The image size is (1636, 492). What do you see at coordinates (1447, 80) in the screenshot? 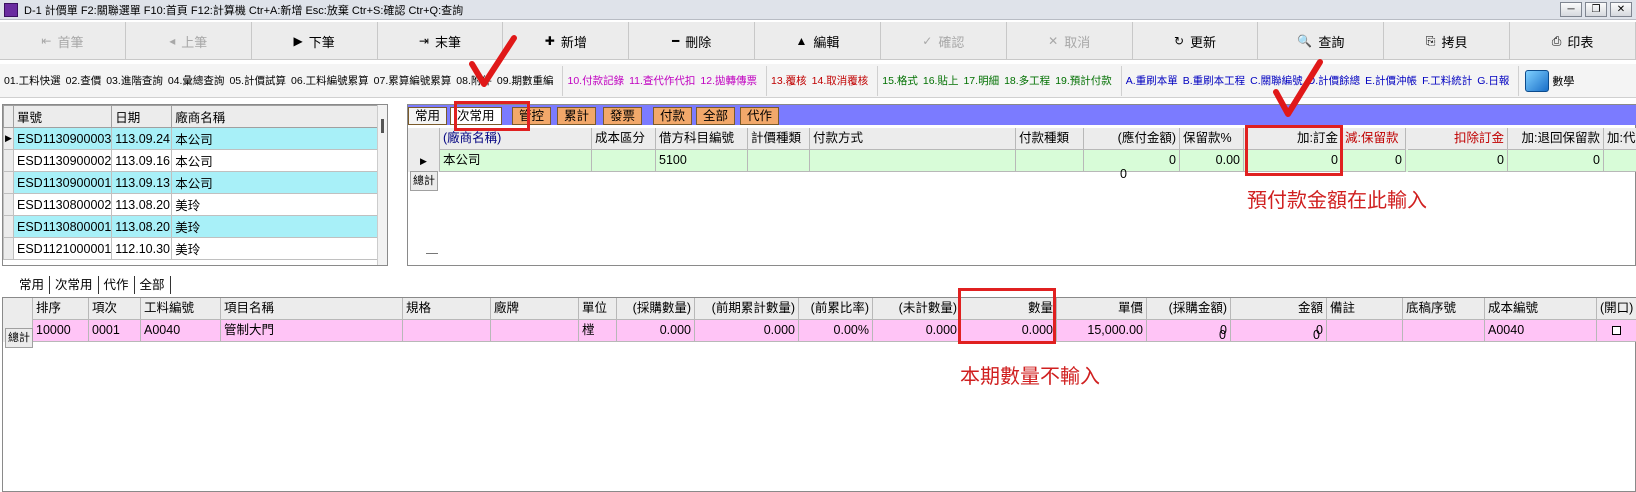
I see `function-item: F.工料統計` at bounding box center [1447, 80].